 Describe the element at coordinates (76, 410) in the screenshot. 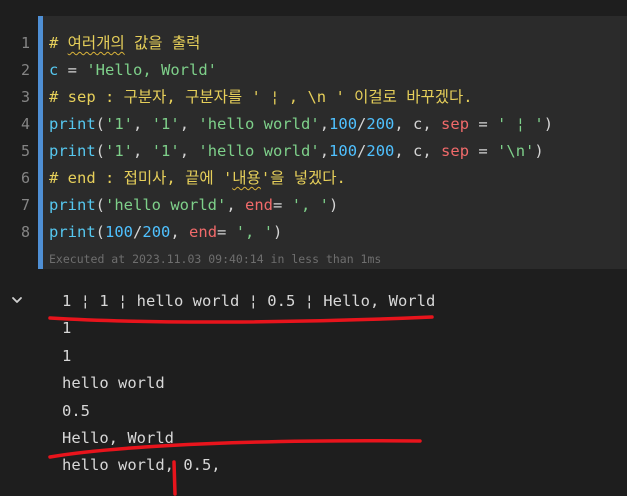

I see `output-line: 0.5` at that location.